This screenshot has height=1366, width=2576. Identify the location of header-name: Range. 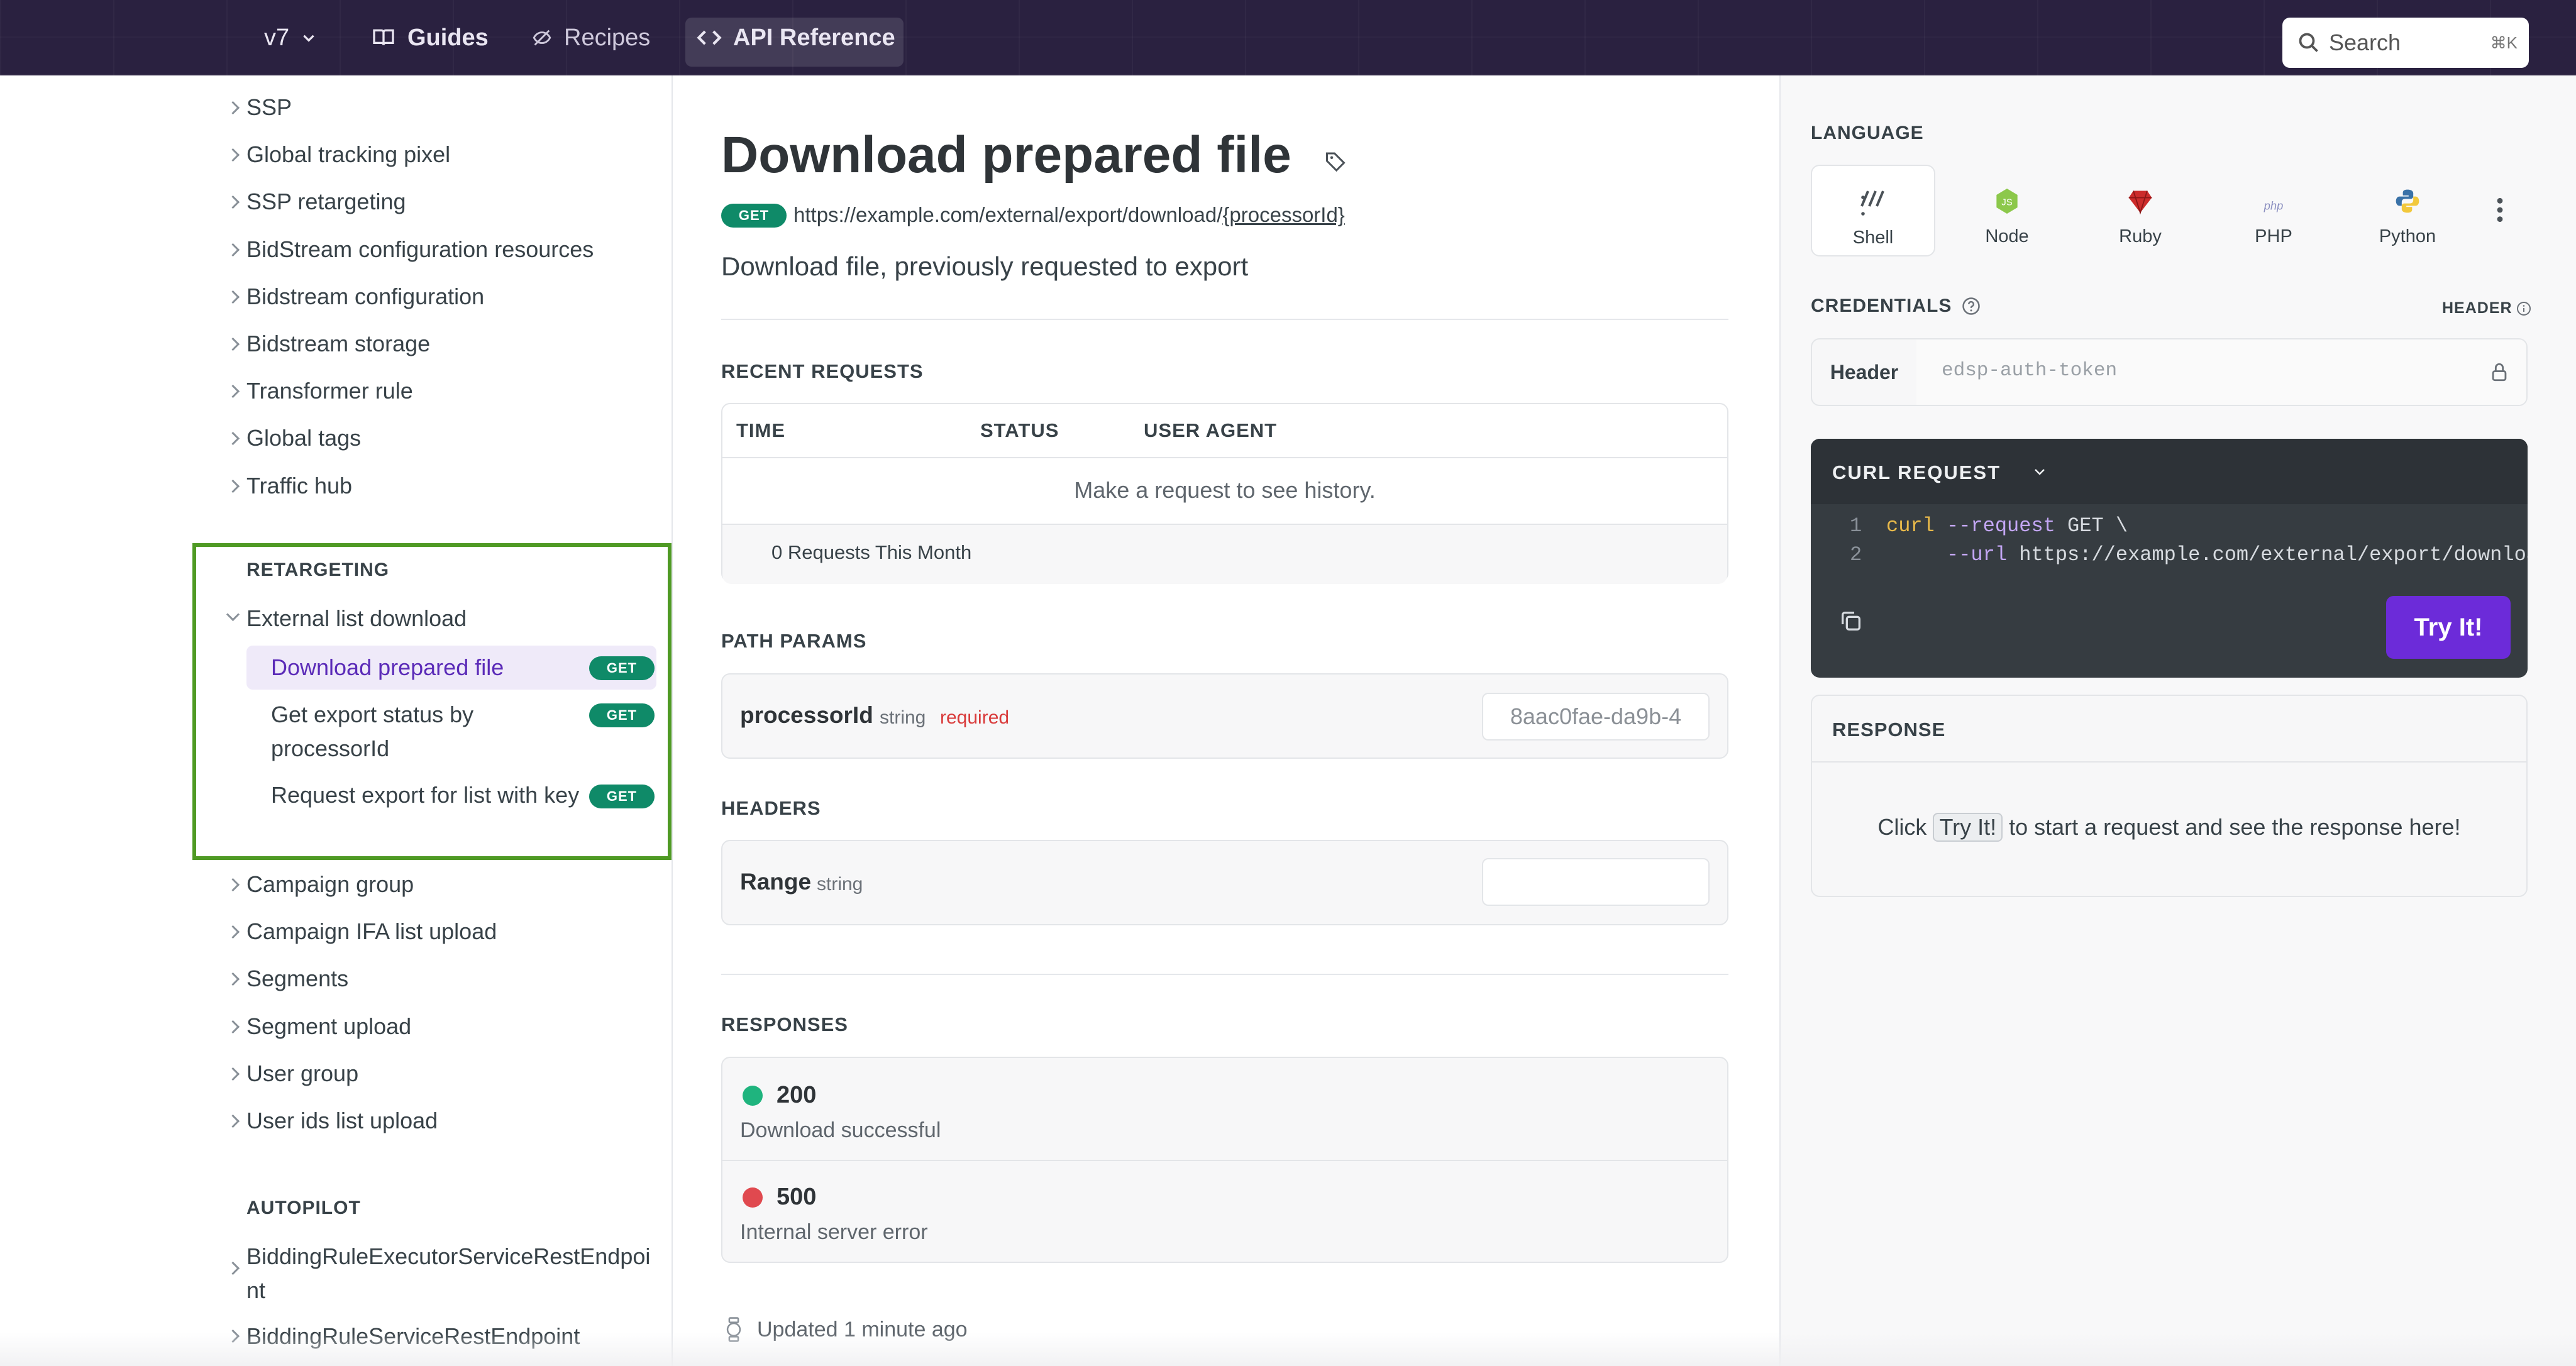
(776, 882).